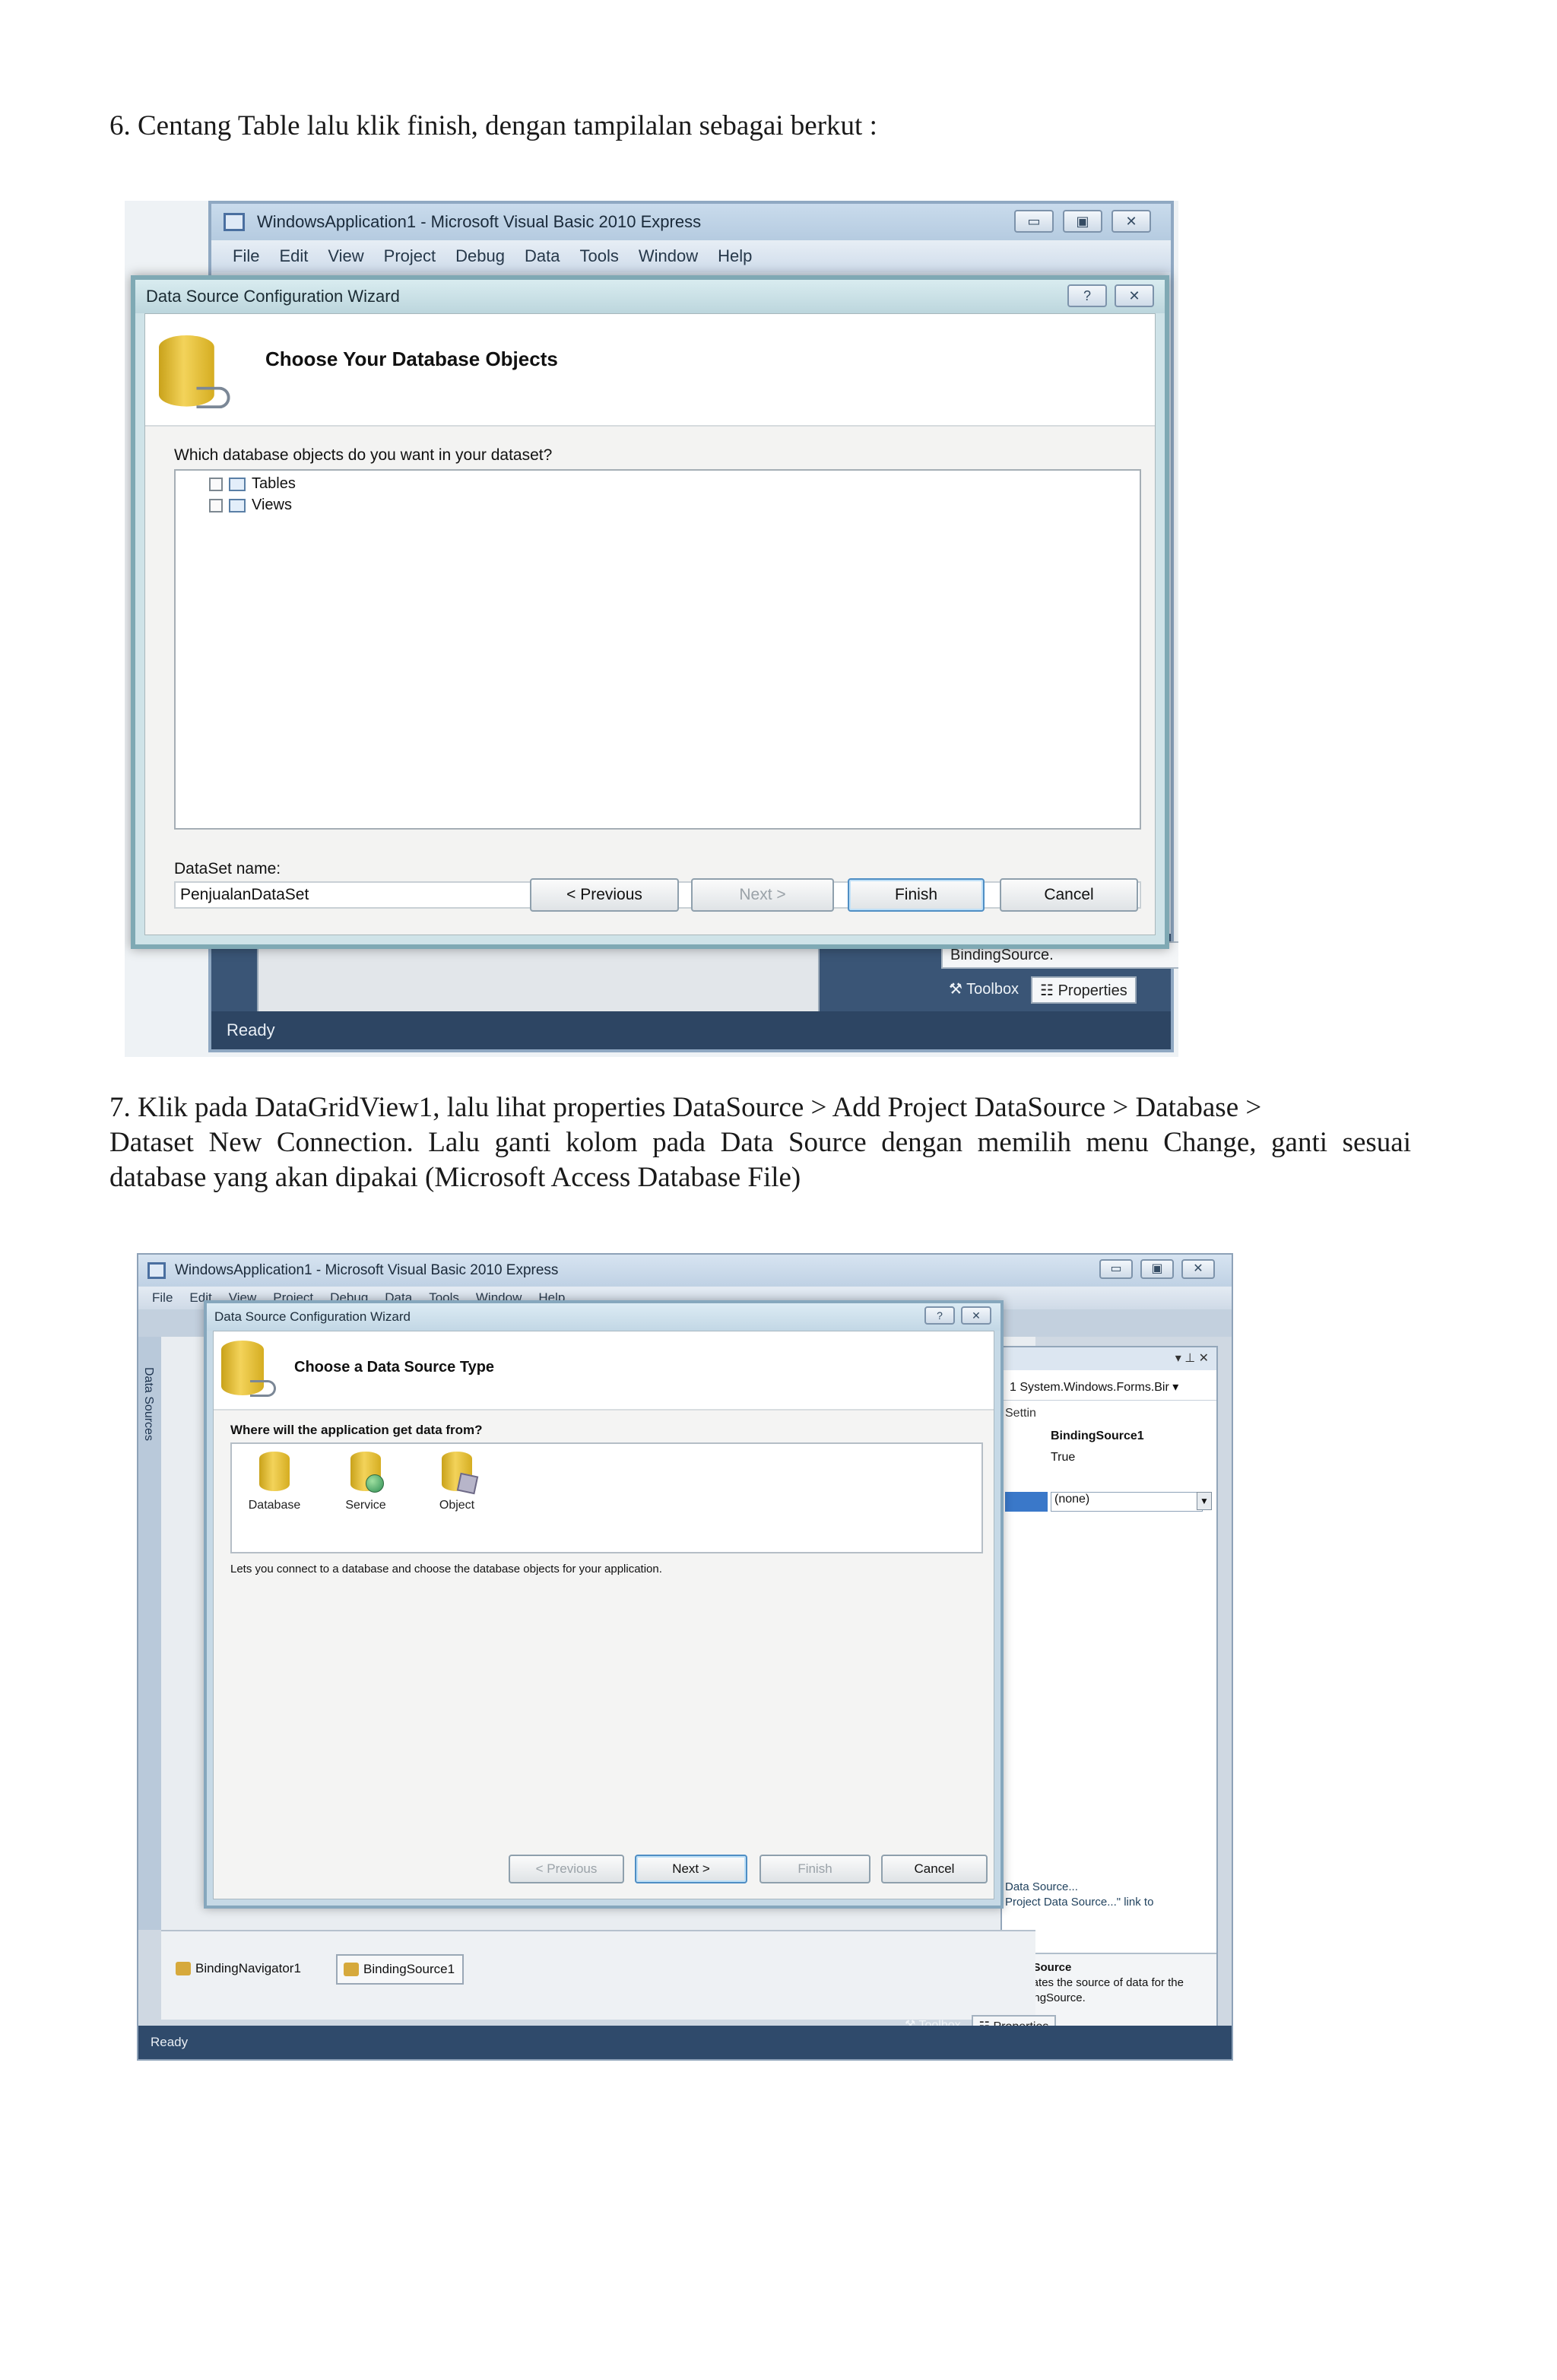  What do you see at coordinates (1092, 990) in the screenshot?
I see `tab-properties-label: Properties` at bounding box center [1092, 990].